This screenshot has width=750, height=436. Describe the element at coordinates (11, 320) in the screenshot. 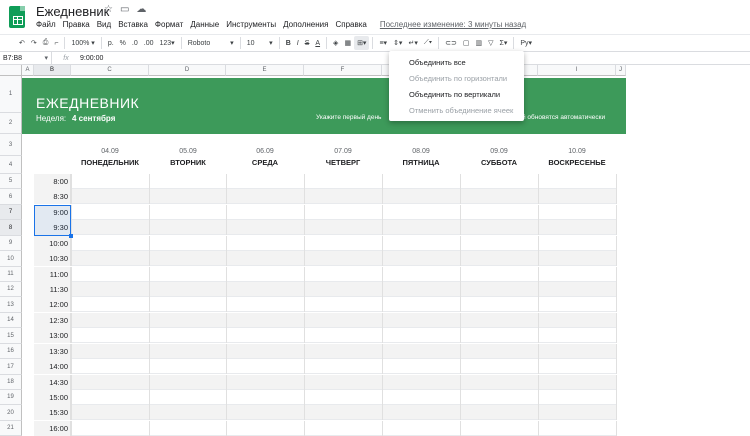

I see `row-header: 14` at that location.